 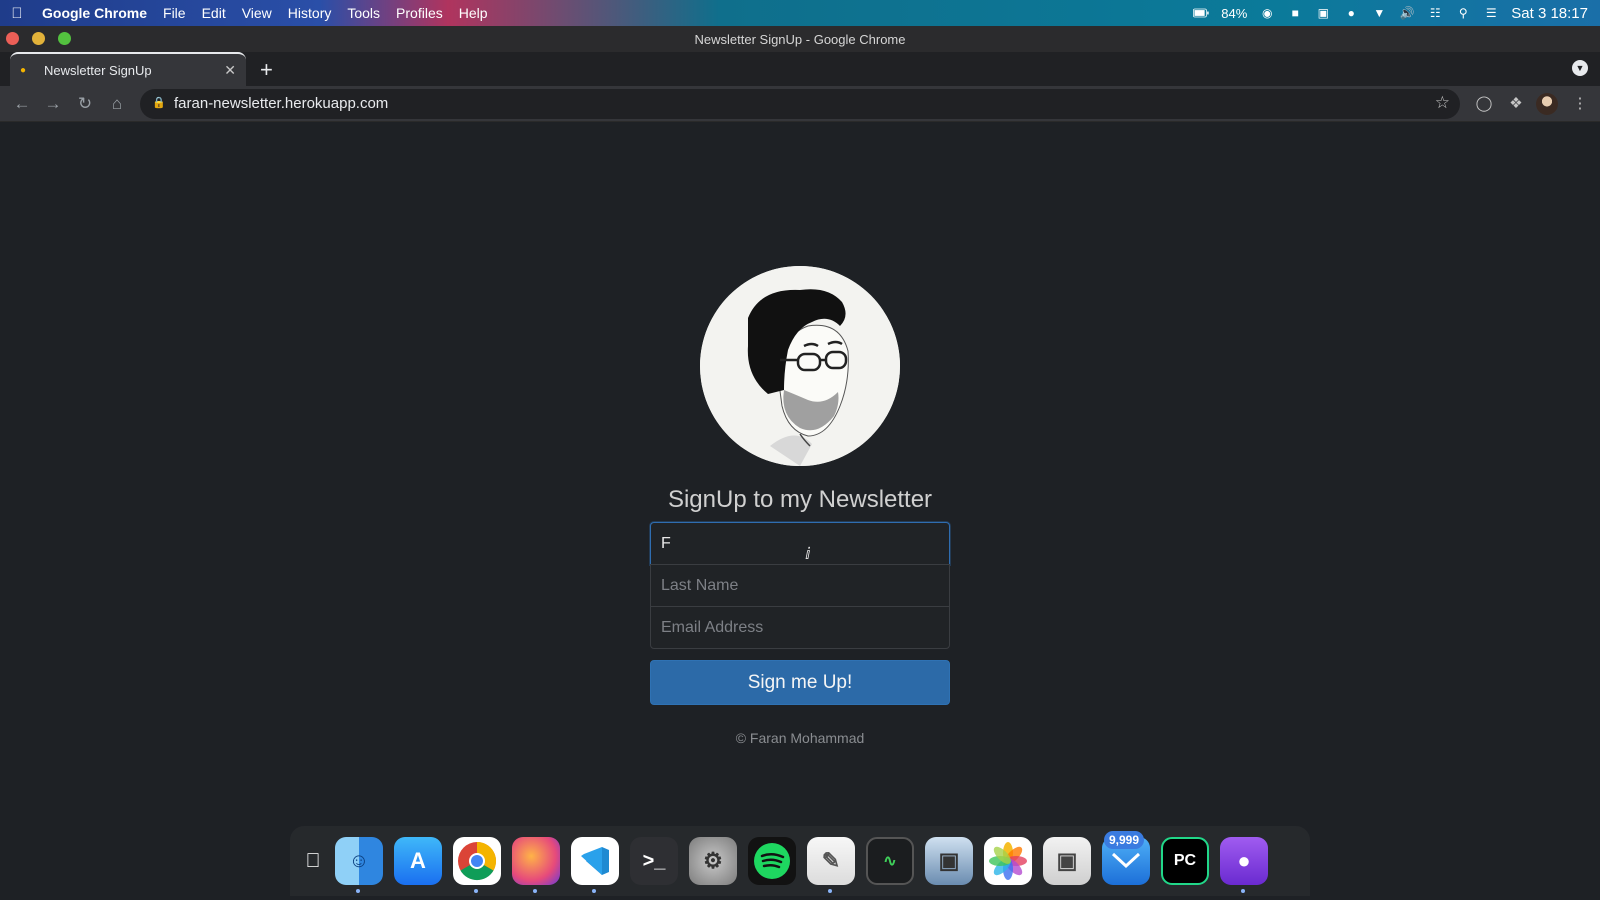 I want to click on menu-file: File, so click(x=174, y=13).